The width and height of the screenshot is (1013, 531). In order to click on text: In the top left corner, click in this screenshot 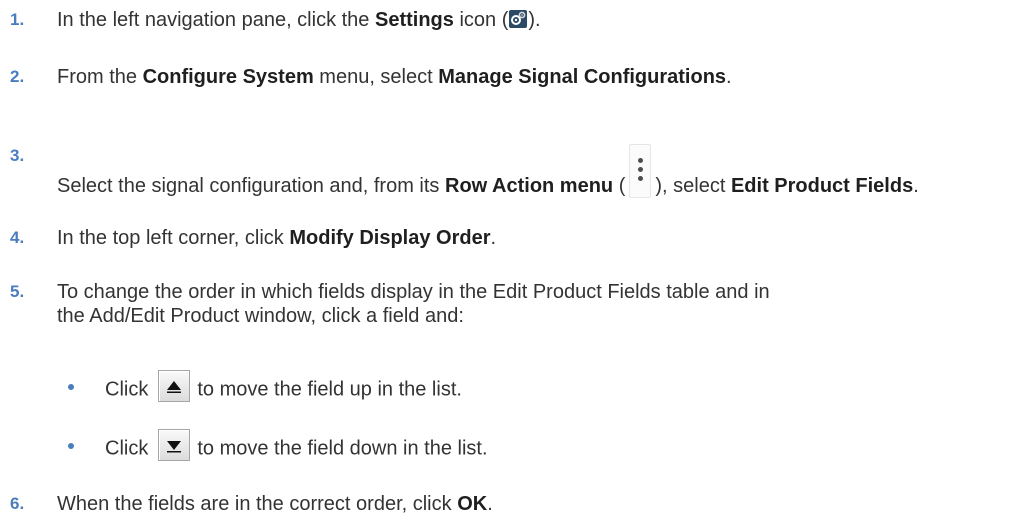, I will do `click(173, 238)`.